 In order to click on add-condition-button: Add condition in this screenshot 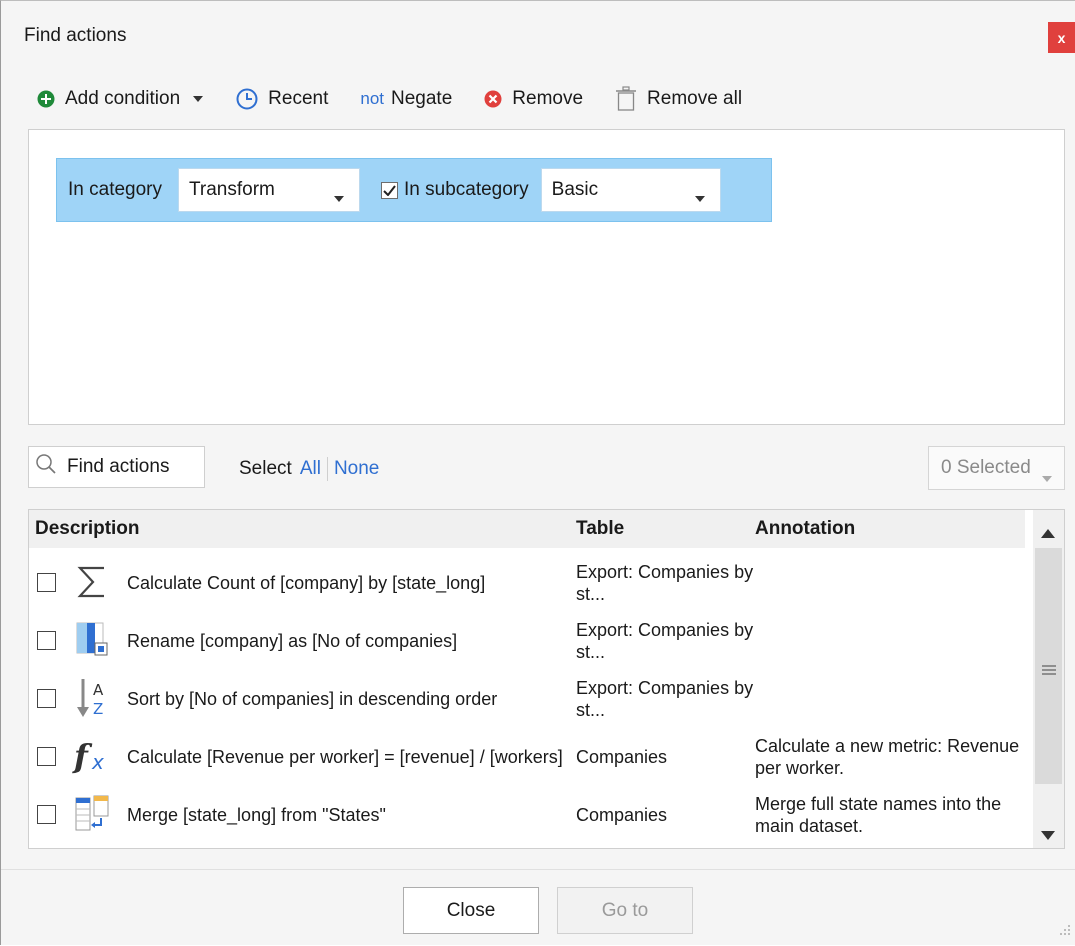, I will do `click(120, 99)`.